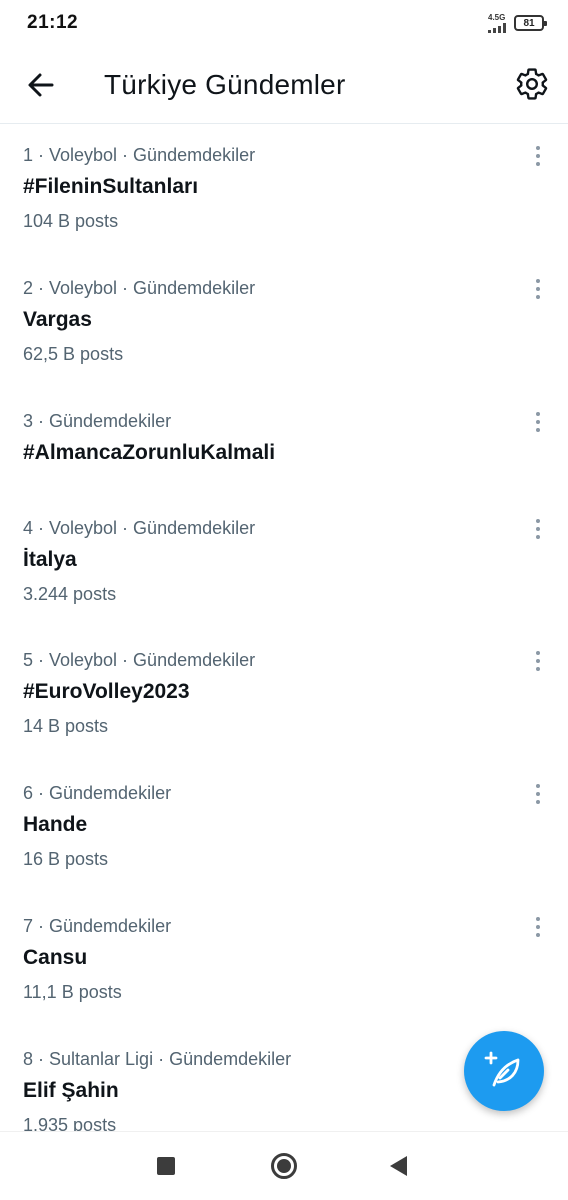 The image size is (568, 1200). I want to click on trend-post-count: 3.244 posts, so click(70, 593).